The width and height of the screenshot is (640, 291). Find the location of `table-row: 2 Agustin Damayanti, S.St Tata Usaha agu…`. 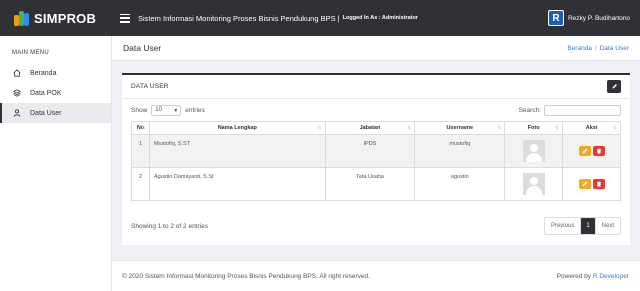

table-row: 2 Agustin Damayanti, S.St Tata Usaha agu… is located at coordinates (376, 184).